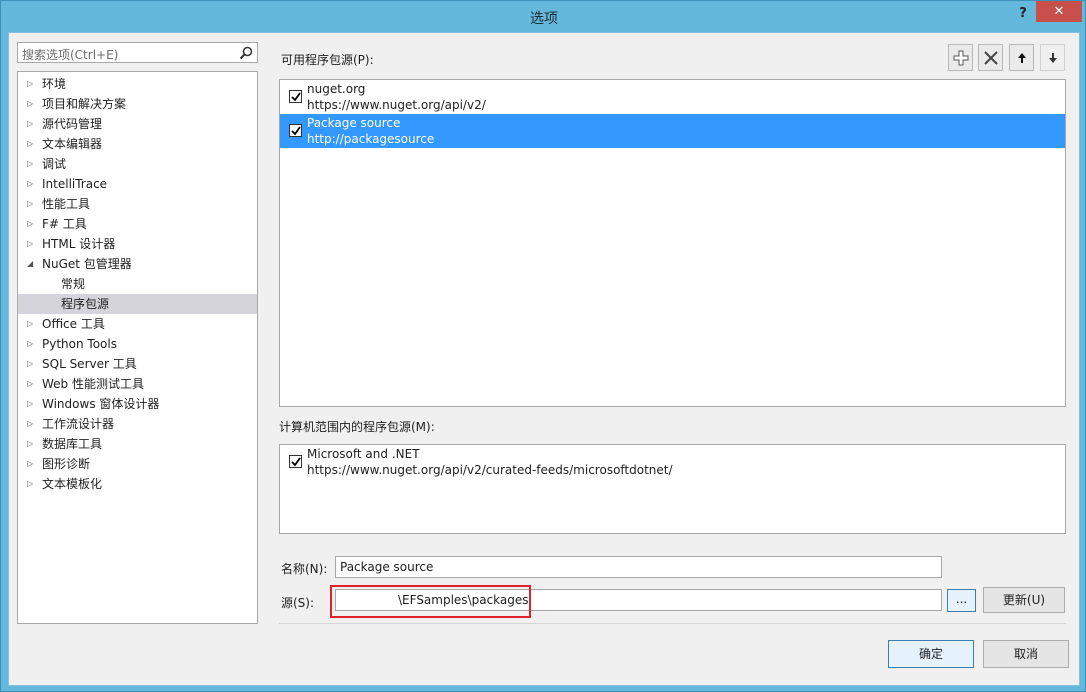  What do you see at coordinates (137, 424) in the screenshot?
I see `tree-item: ▷ 工作流设计器` at bounding box center [137, 424].